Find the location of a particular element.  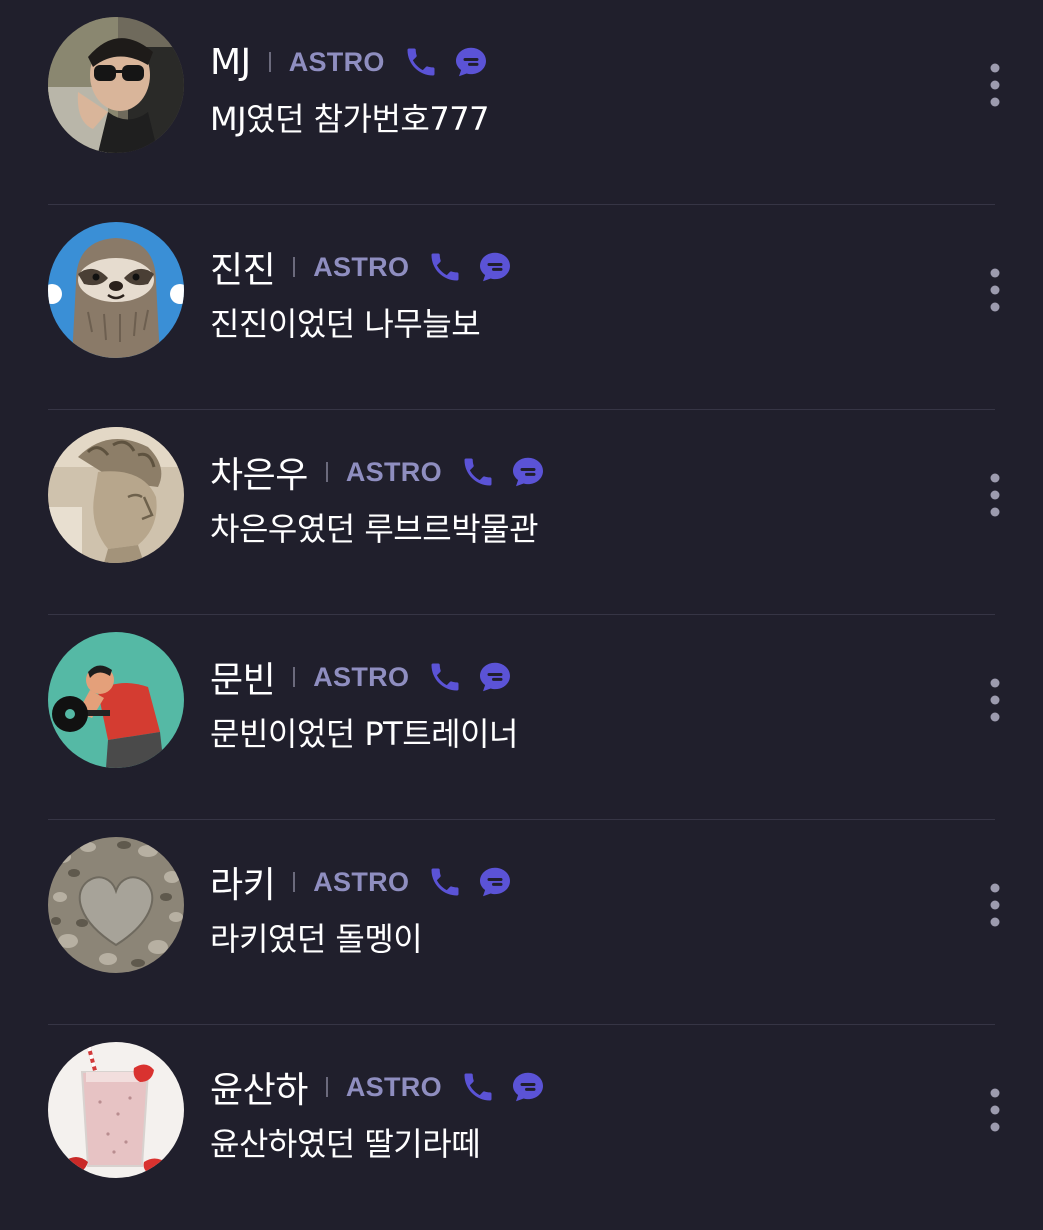

contact-name: 라키 is located at coordinates (243, 885).